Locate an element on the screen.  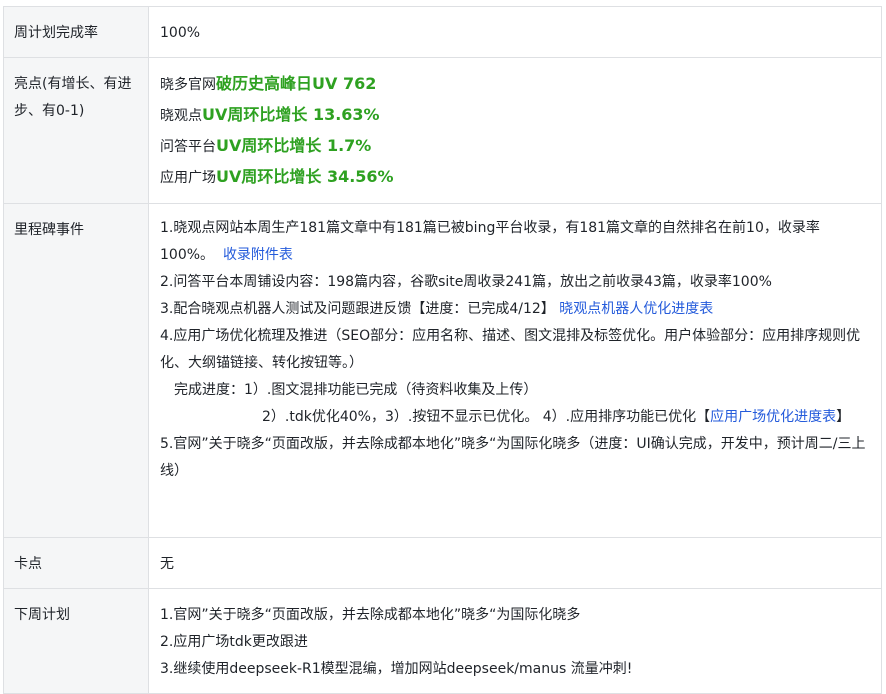
row-completion-rate: 周计划完成率 100% is located at coordinates (442, 32).